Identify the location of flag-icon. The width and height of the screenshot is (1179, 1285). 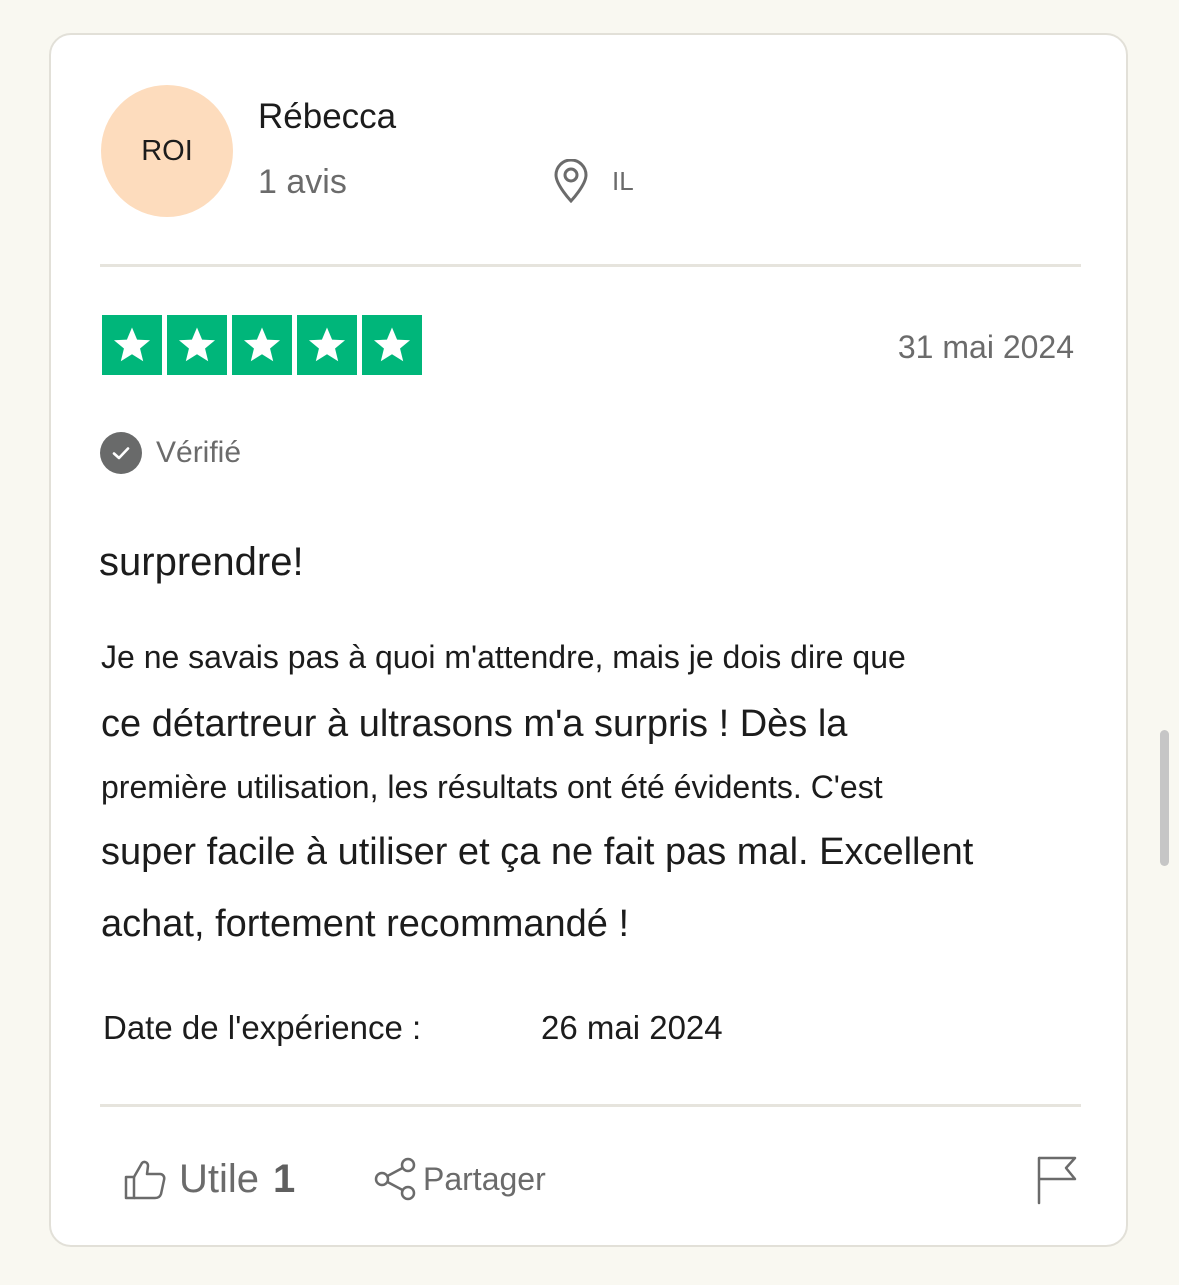
(1057, 1180).